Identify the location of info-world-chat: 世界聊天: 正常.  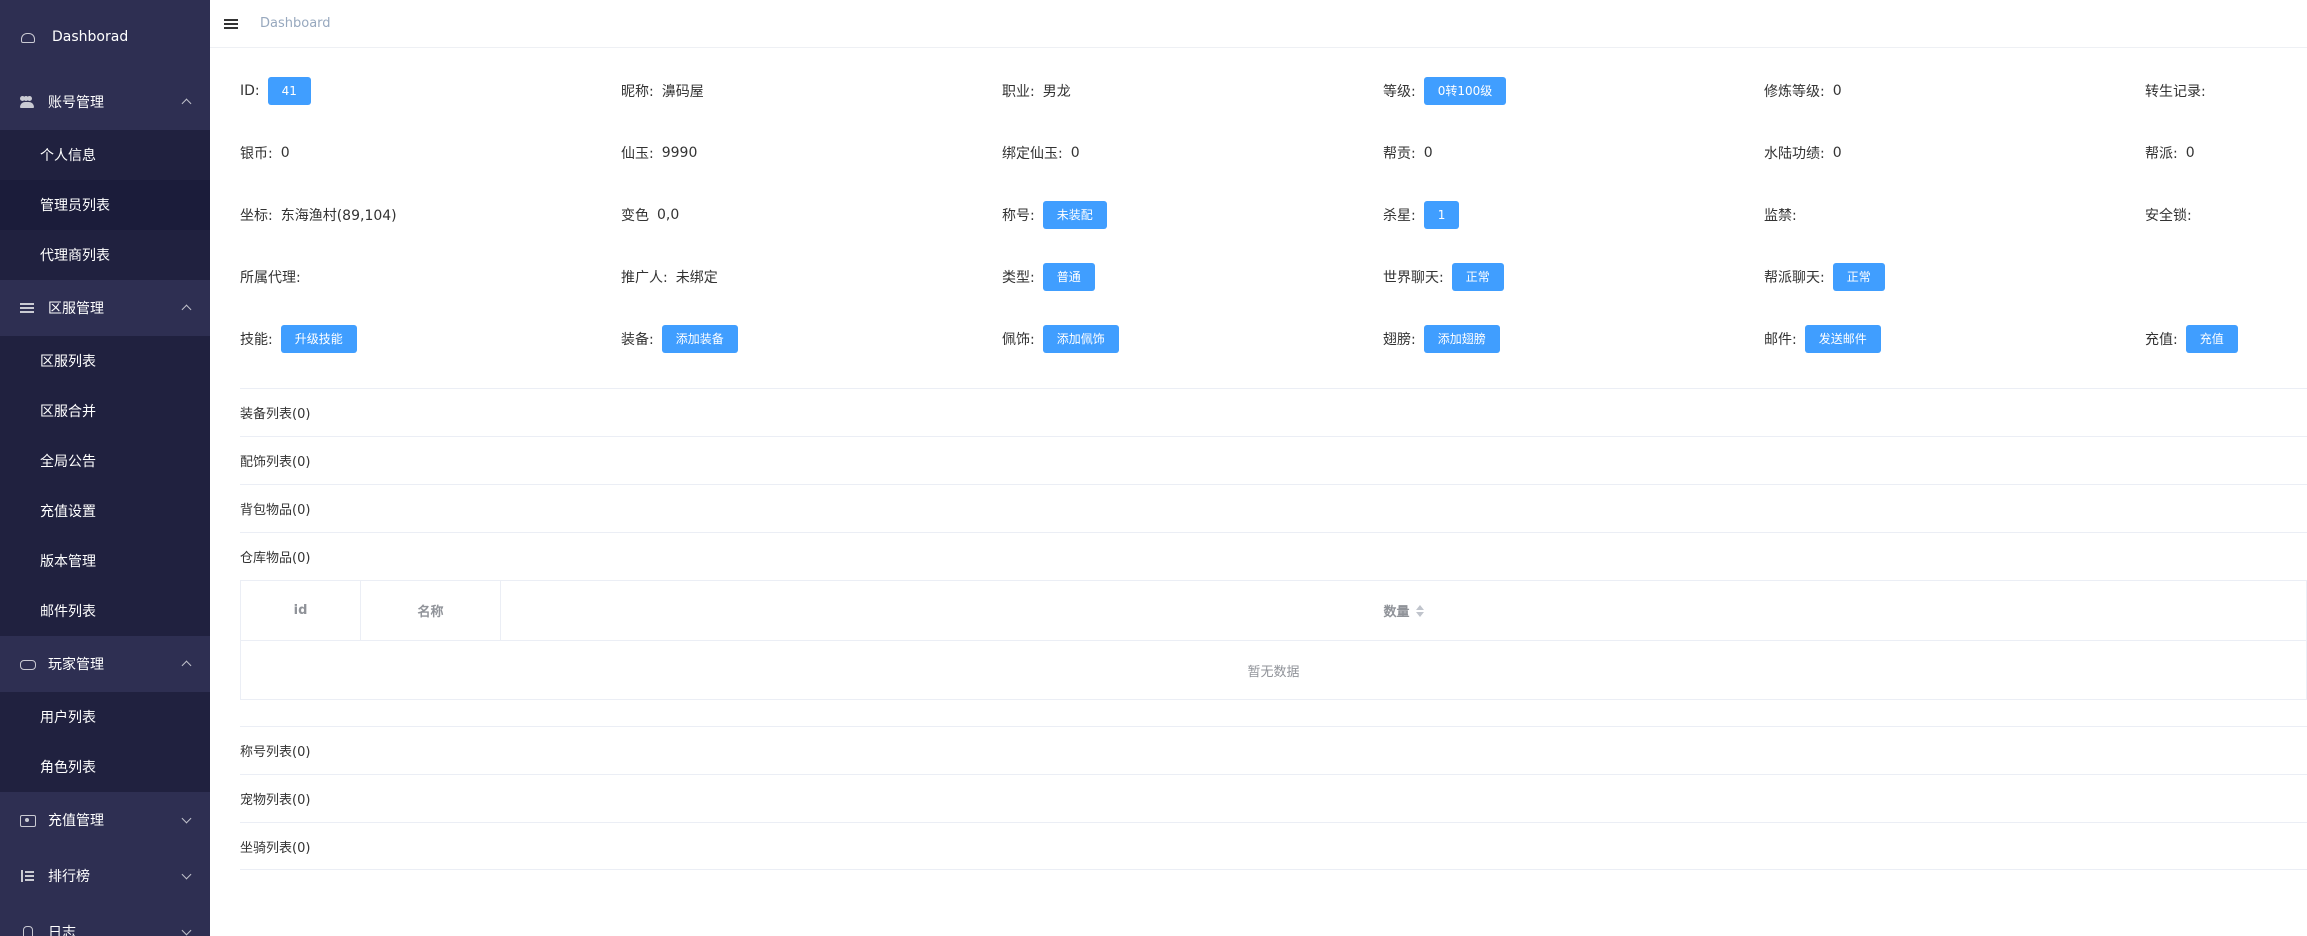
(1573, 277).